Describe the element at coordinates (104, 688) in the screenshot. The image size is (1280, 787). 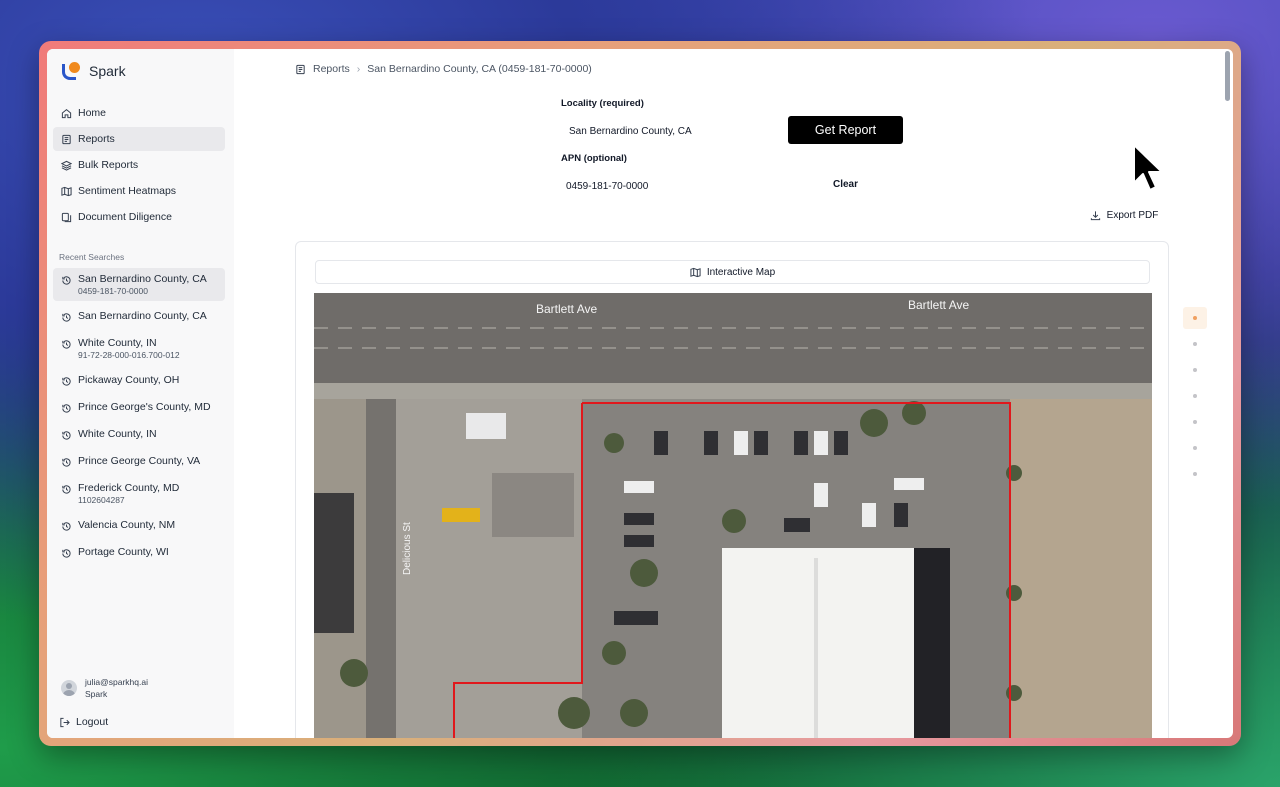
I see `user-profile: julia@sparkhq.ai Spark` at that location.